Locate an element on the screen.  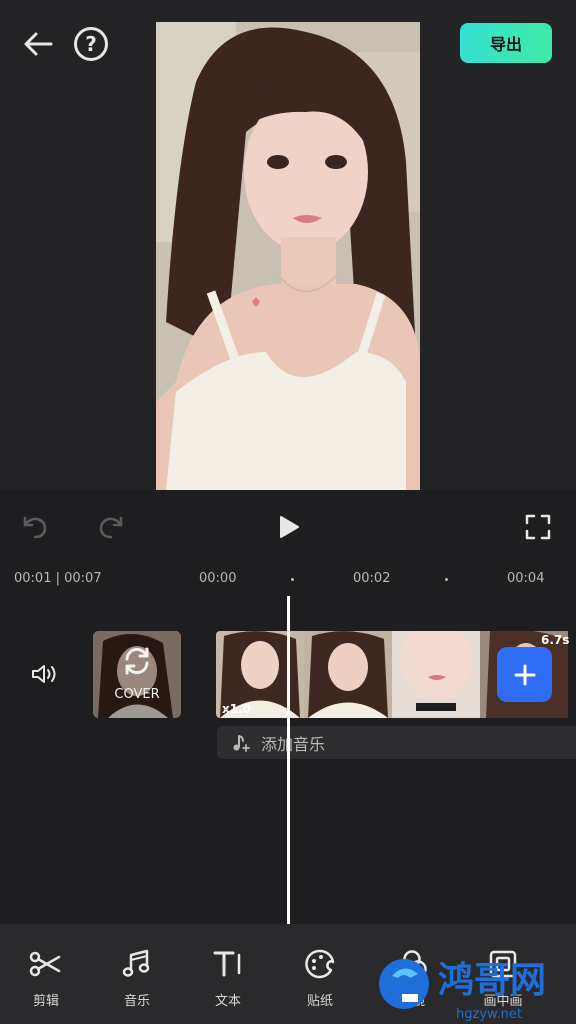
speaker-icon is located at coordinates (44, 674).